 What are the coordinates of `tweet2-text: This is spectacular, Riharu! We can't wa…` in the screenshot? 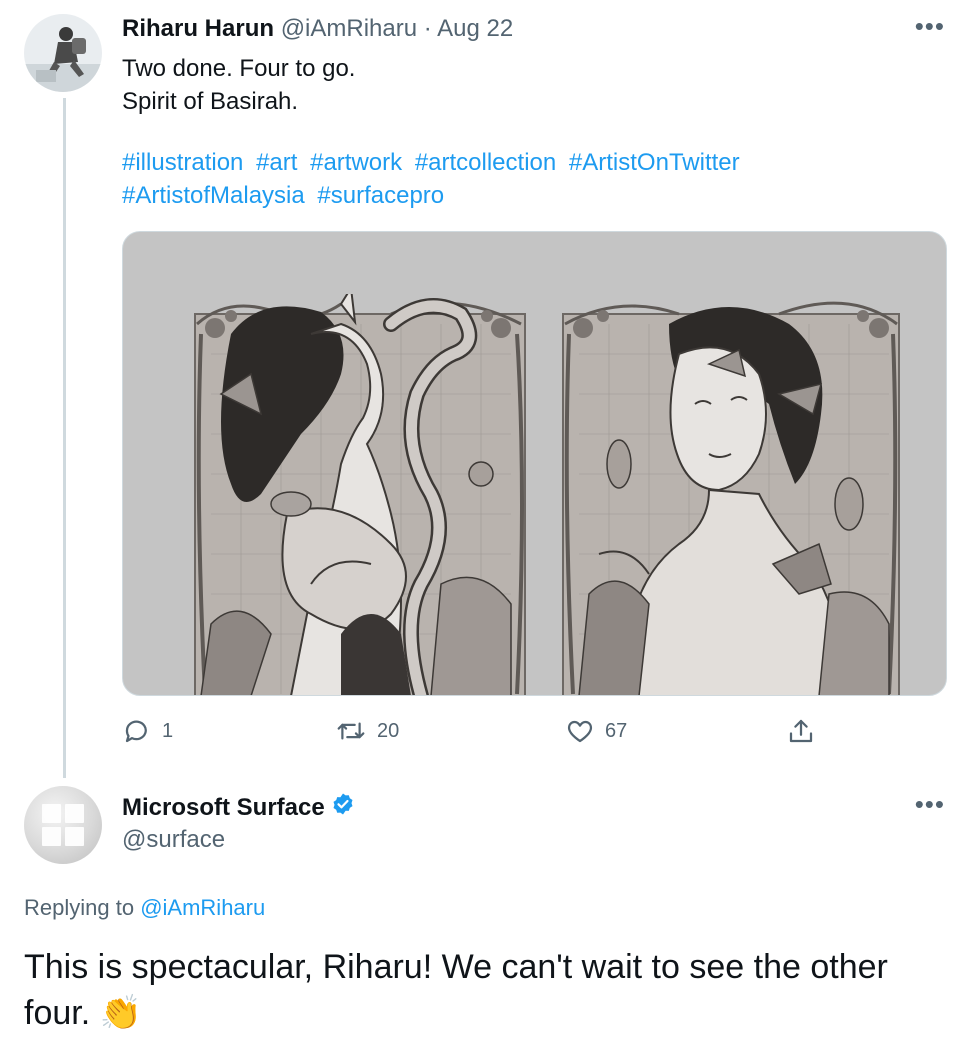 It's located at (456, 990).